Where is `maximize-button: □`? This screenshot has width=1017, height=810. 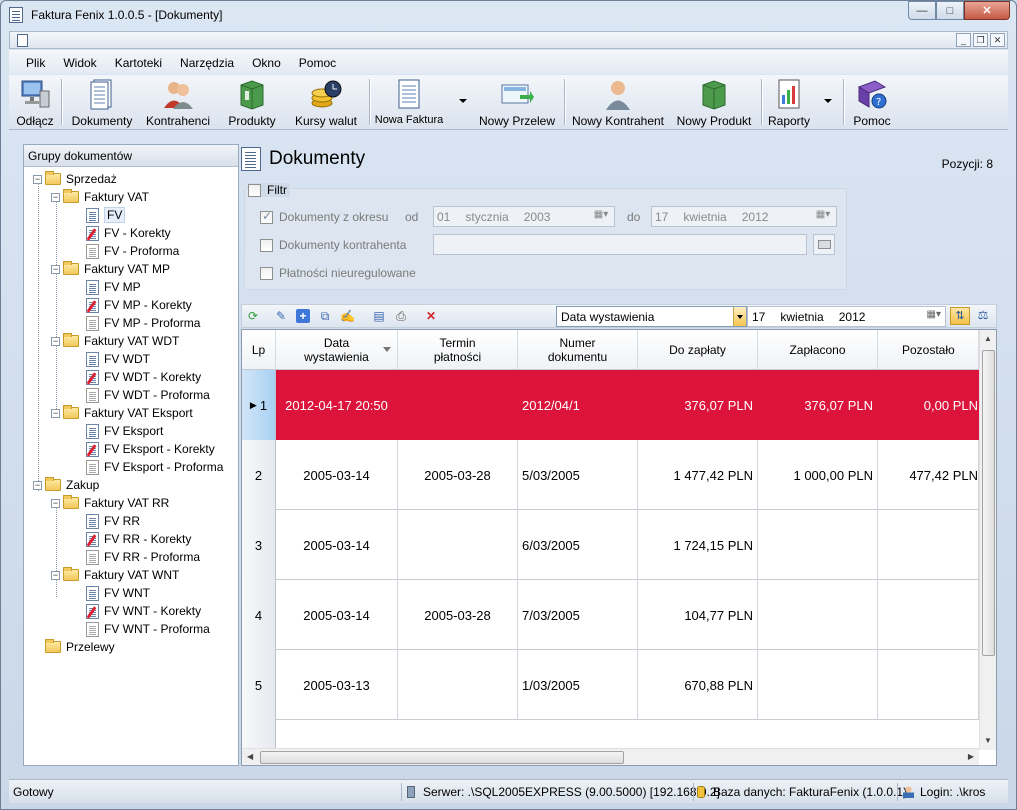 maximize-button: □ is located at coordinates (950, 10).